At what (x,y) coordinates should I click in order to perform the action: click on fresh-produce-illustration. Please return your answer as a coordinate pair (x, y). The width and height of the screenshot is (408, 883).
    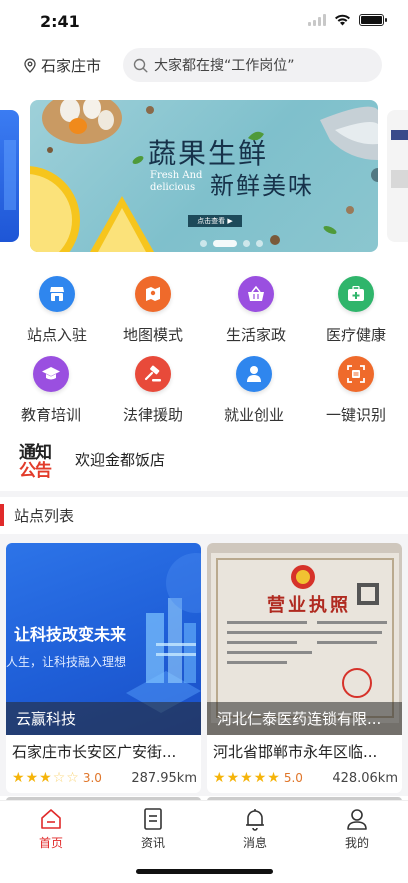
    Looking at the image, I should click on (204, 176).